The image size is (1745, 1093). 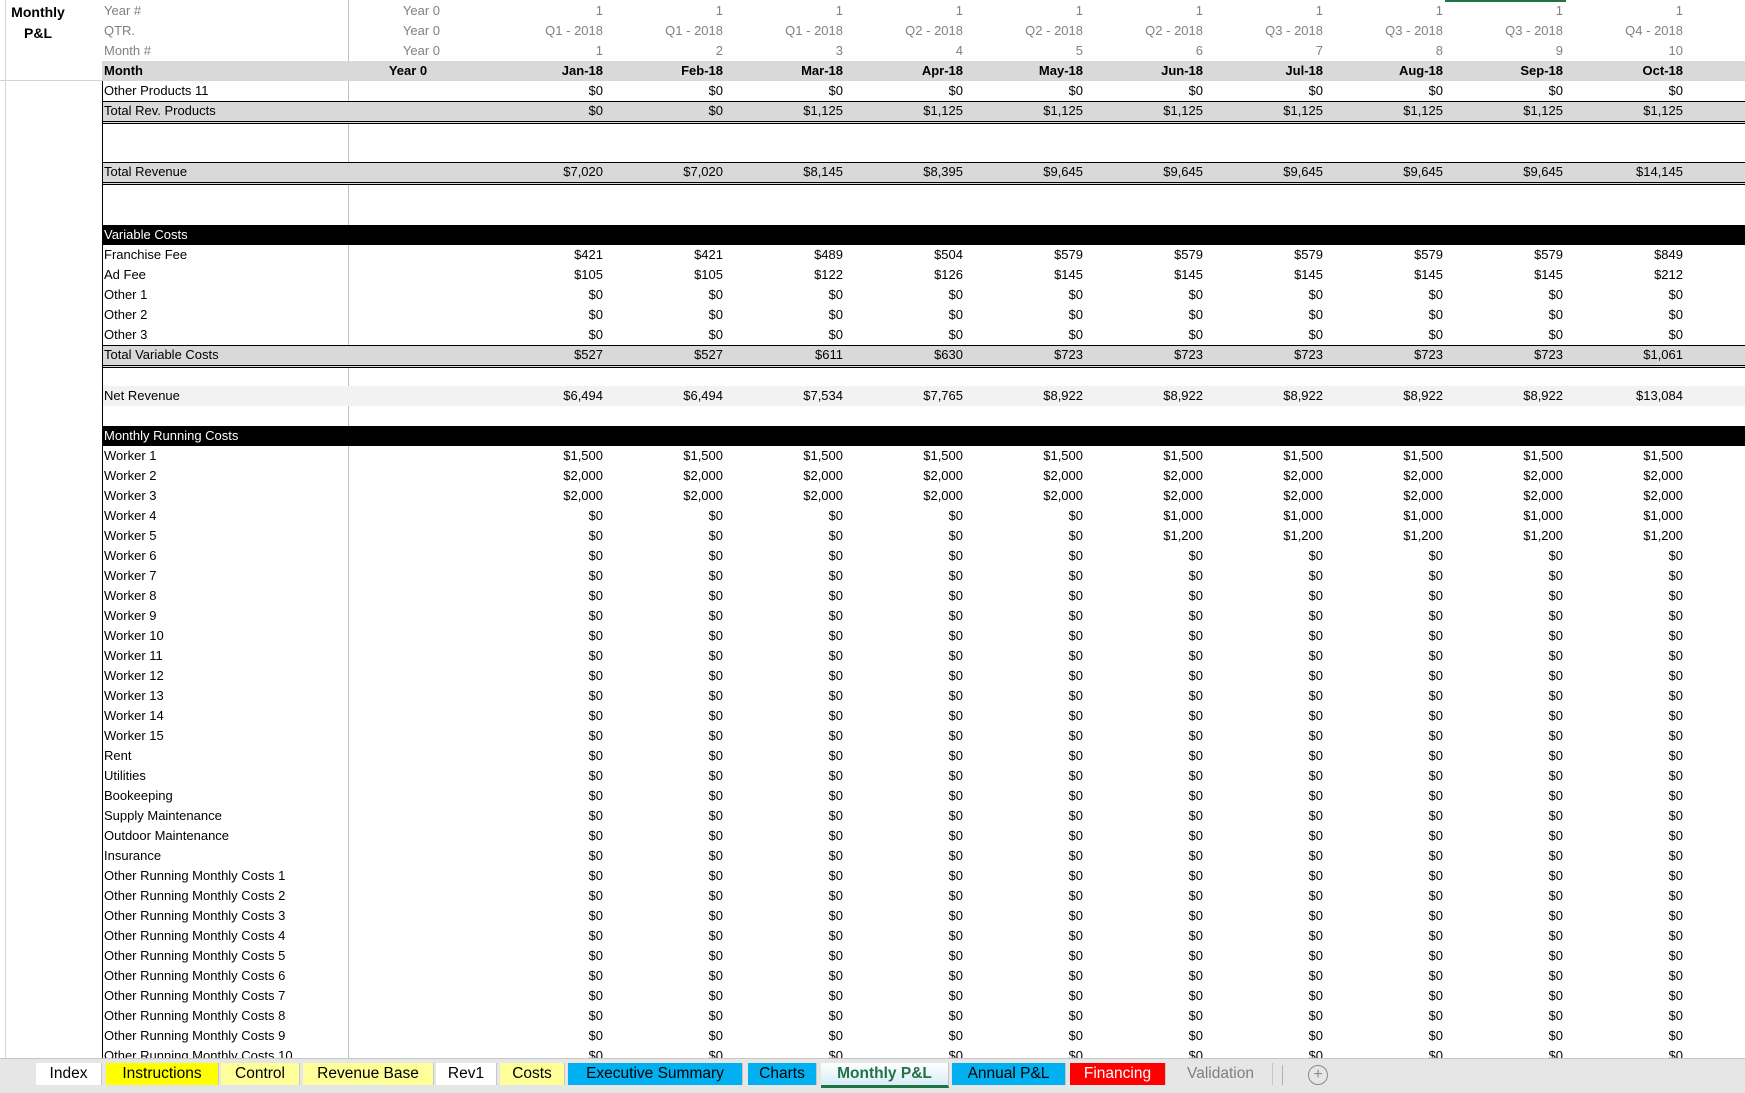 What do you see at coordinates (1268, 1036) in the screenshot?
I see `other-running-monthly-costs-9-cell: $0` at bounding box center [1268, 1036].